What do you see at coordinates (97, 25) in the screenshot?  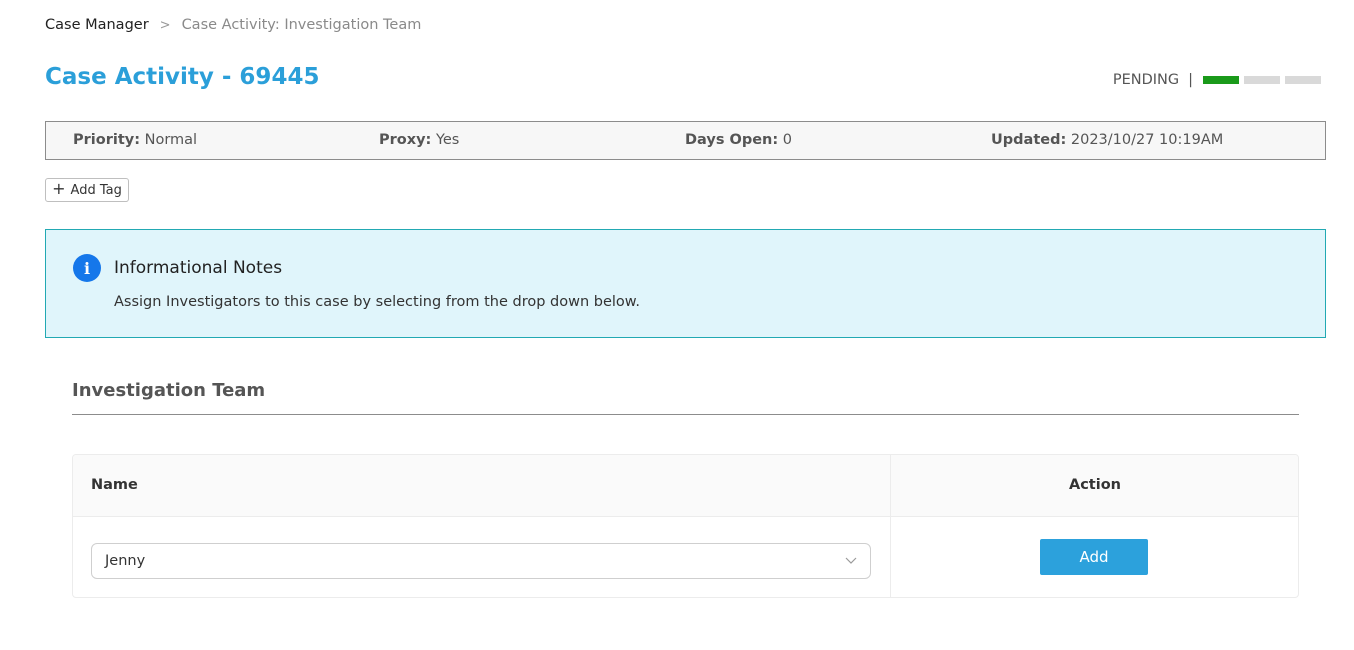 I see `breadcrumb-case-manager-link: Case Manager` at bounding box center [97, 25].